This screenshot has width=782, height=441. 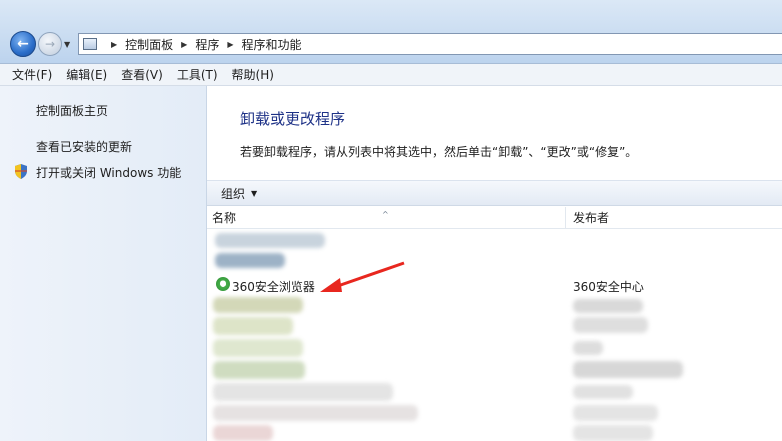 What do you see at coordinates (67, 44) in the screenshot?
I see `history-dropdown-icon: ▼` at bounding box center [67, 44].